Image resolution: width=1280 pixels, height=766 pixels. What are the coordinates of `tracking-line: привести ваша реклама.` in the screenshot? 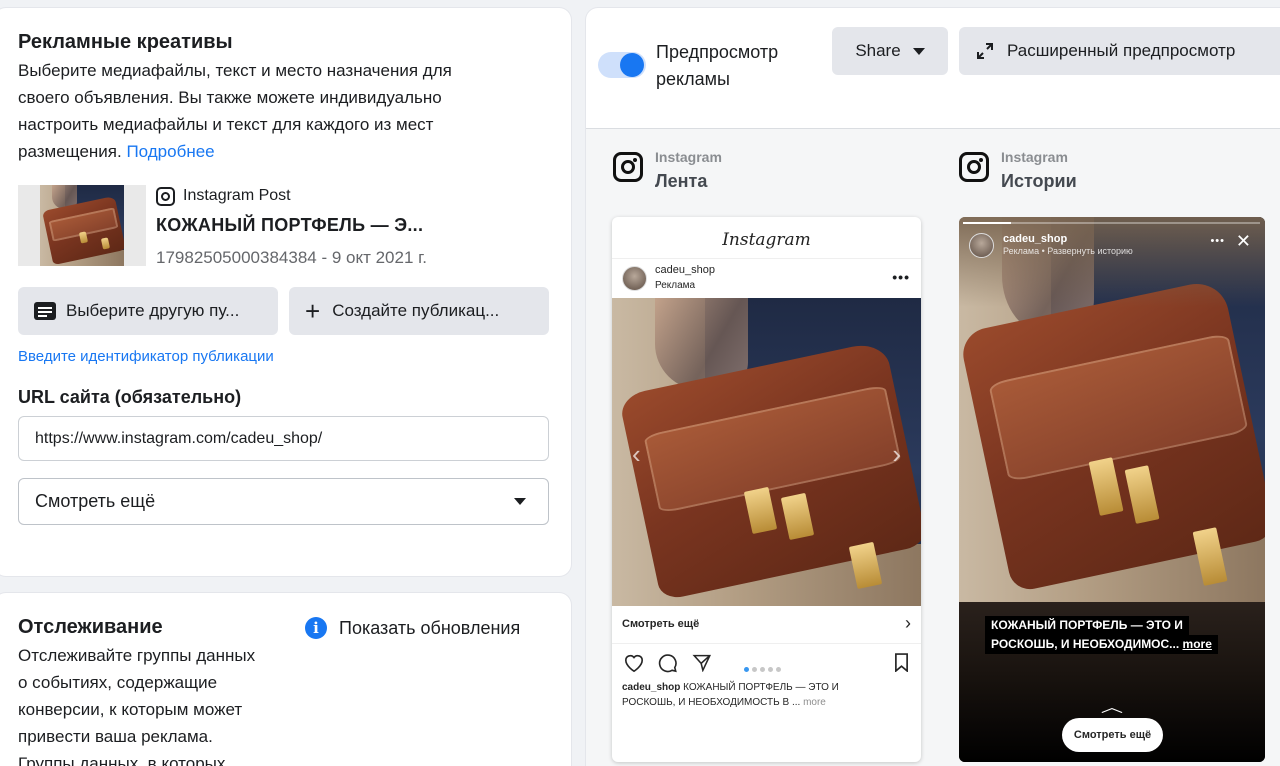 It's located at (115, 736).